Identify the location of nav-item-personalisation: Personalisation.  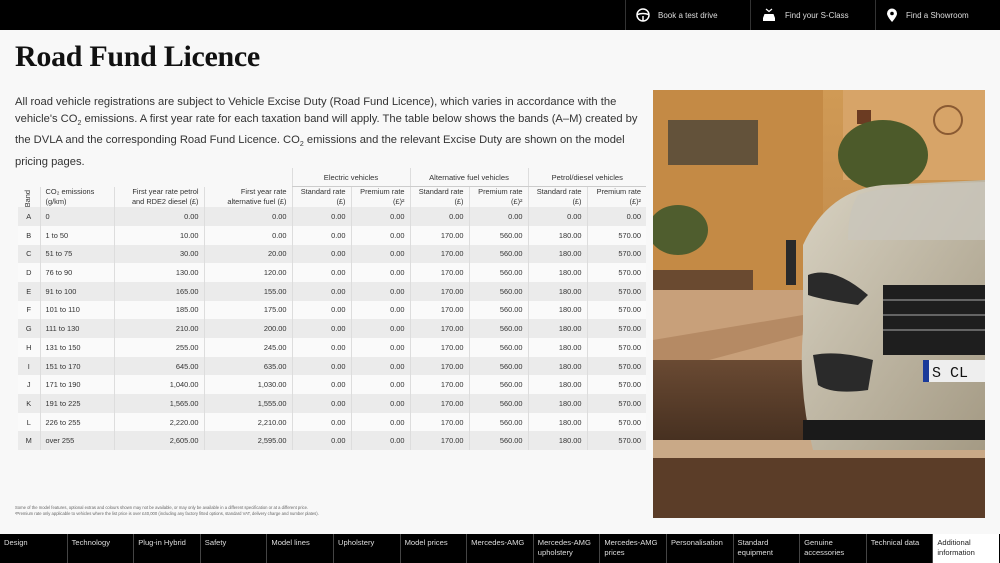
(699, 548).